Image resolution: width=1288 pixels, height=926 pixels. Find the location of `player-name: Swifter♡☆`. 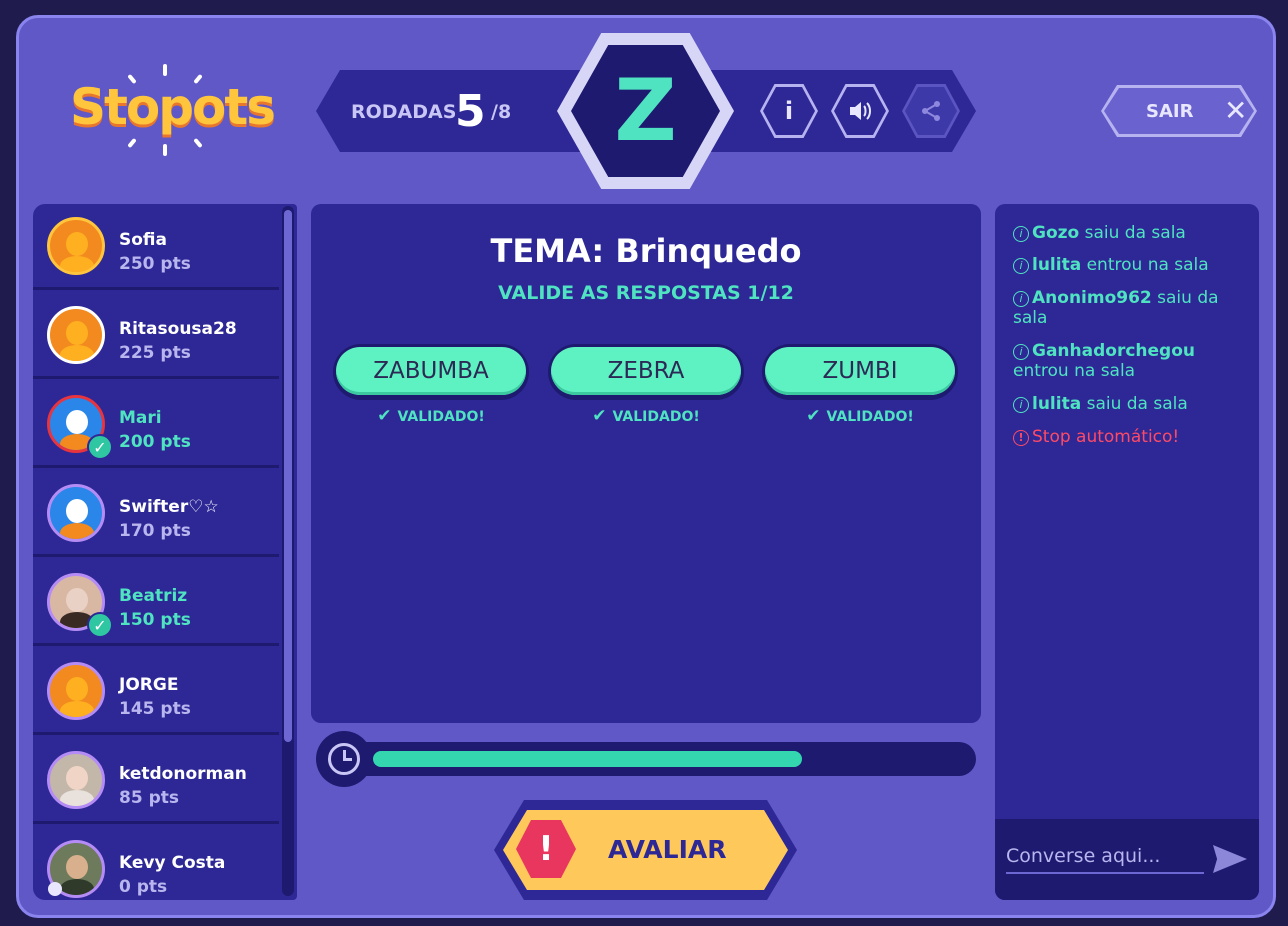

player-name: Swifter♡☆ is located at coordinates (169, 507).